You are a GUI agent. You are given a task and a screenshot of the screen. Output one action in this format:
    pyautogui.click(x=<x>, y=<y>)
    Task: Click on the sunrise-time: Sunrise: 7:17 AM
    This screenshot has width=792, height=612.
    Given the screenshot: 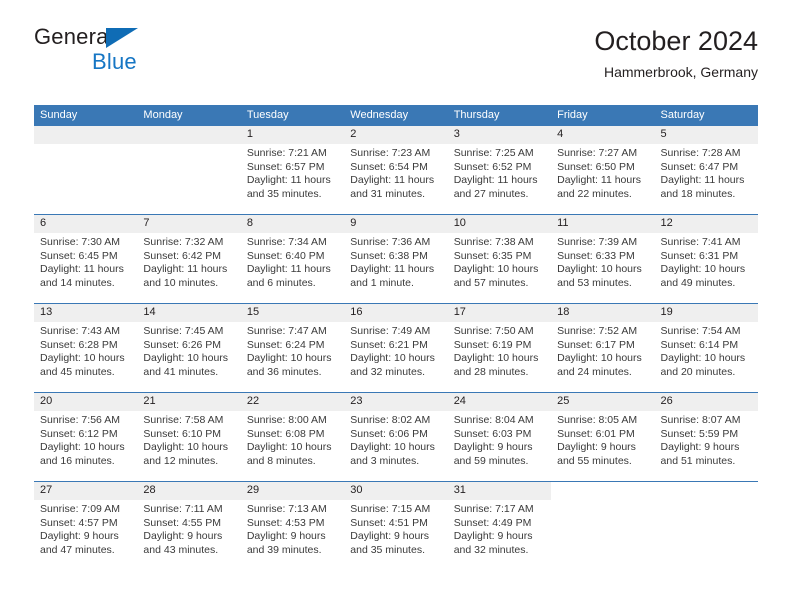 What is the action you would take?
    pyautogui.click(x=493, y=509)
    